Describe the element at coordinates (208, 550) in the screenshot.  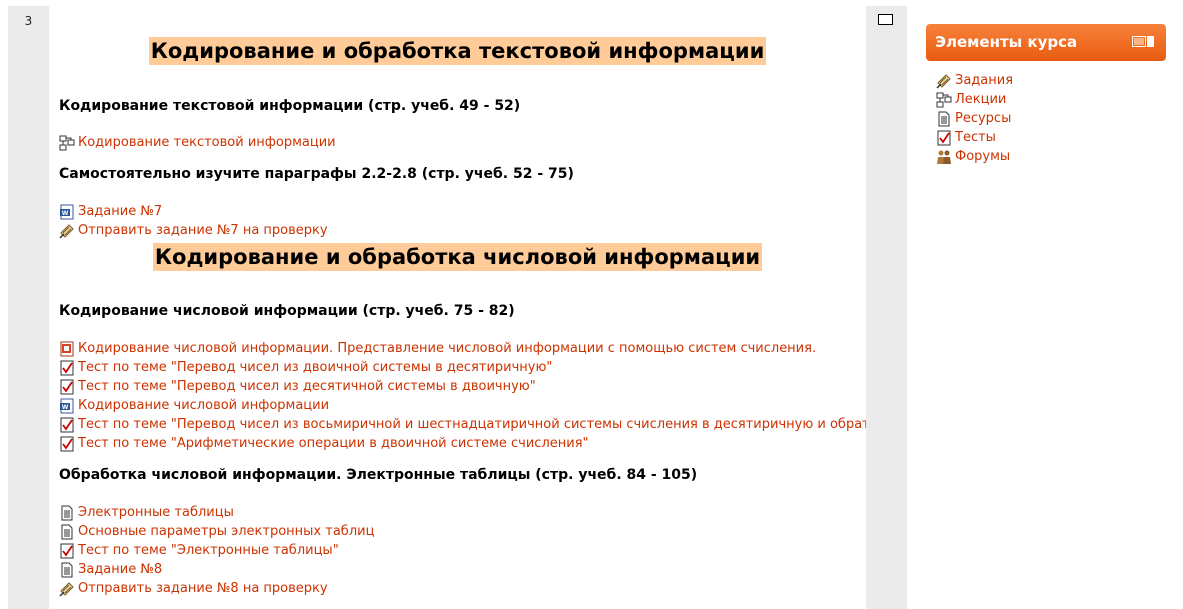
I see `activity-label: Тест по теме "Электронные таблицы"` at that location.